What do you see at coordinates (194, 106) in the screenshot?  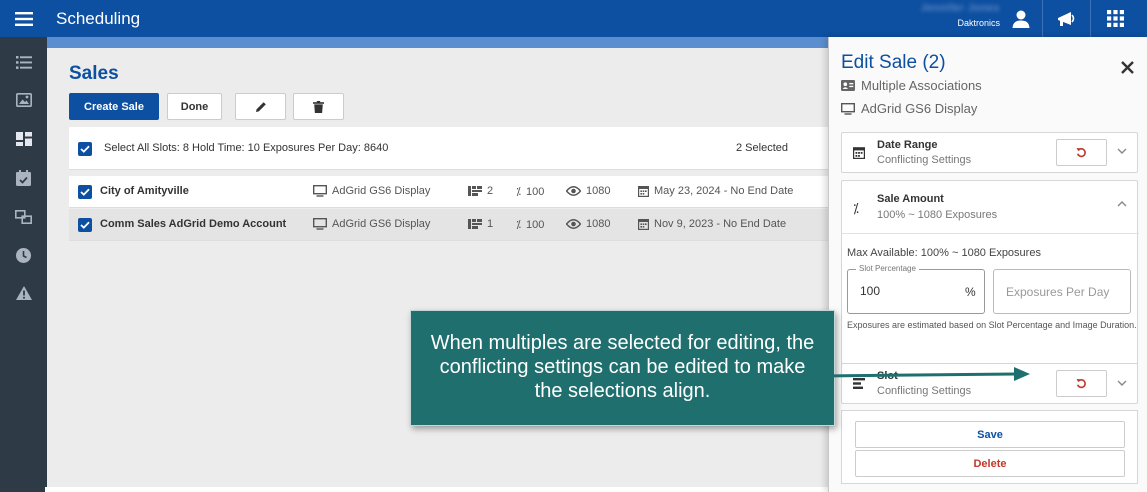 I see `done-button: Done` at bounding box center [194, 106].